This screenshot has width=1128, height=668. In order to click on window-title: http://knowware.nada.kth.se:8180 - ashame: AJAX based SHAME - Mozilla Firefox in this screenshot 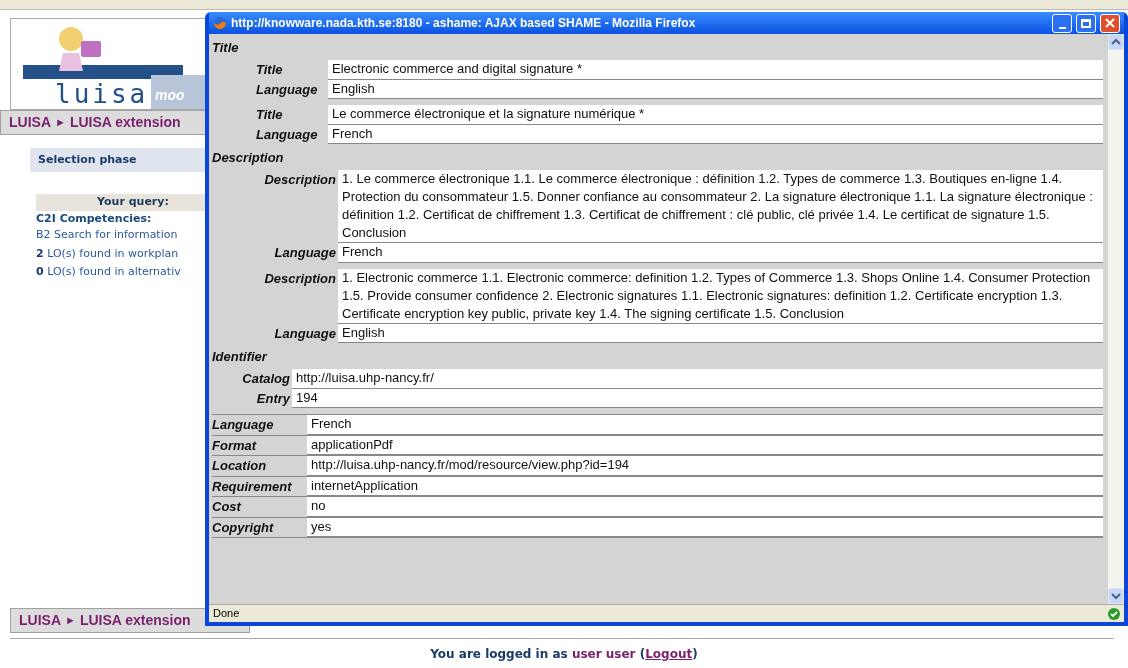, I will do `click(464, 23)`.